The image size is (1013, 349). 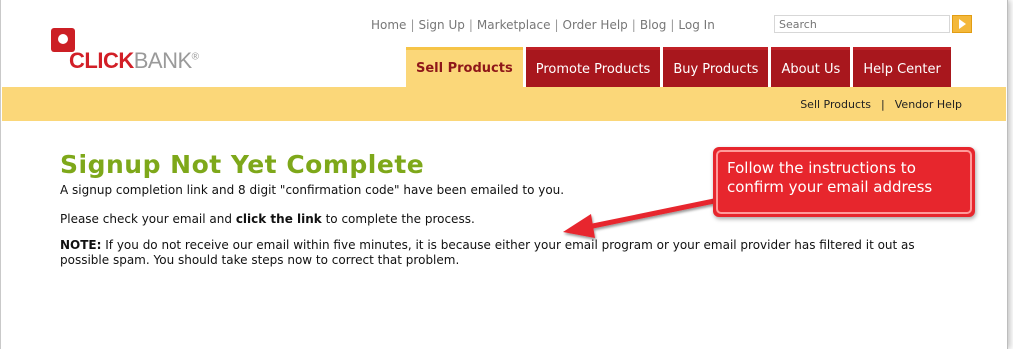 I want to click on tab-sell-products: Sell Products, so click(x=464, y=67).